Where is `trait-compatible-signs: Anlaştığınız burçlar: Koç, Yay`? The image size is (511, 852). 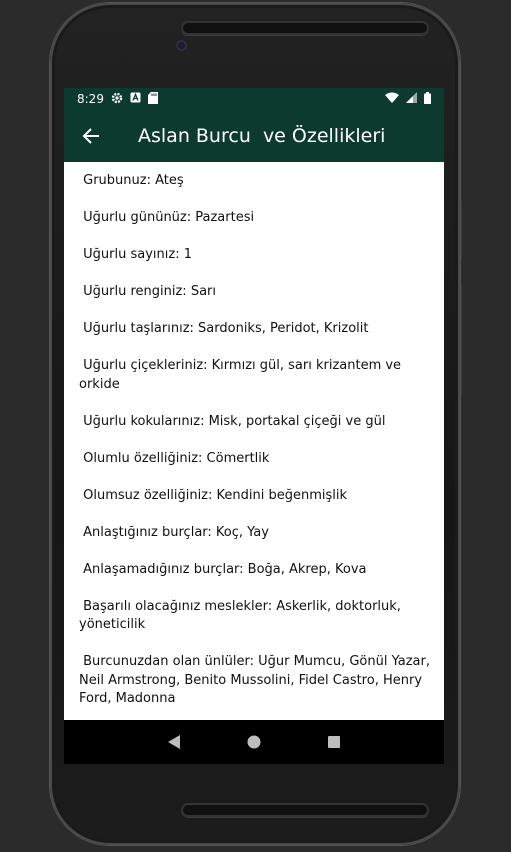
trait-compatible-signs: Anlaştığınız burçlar: Koç, Yay is located at coordinates (174, 532).